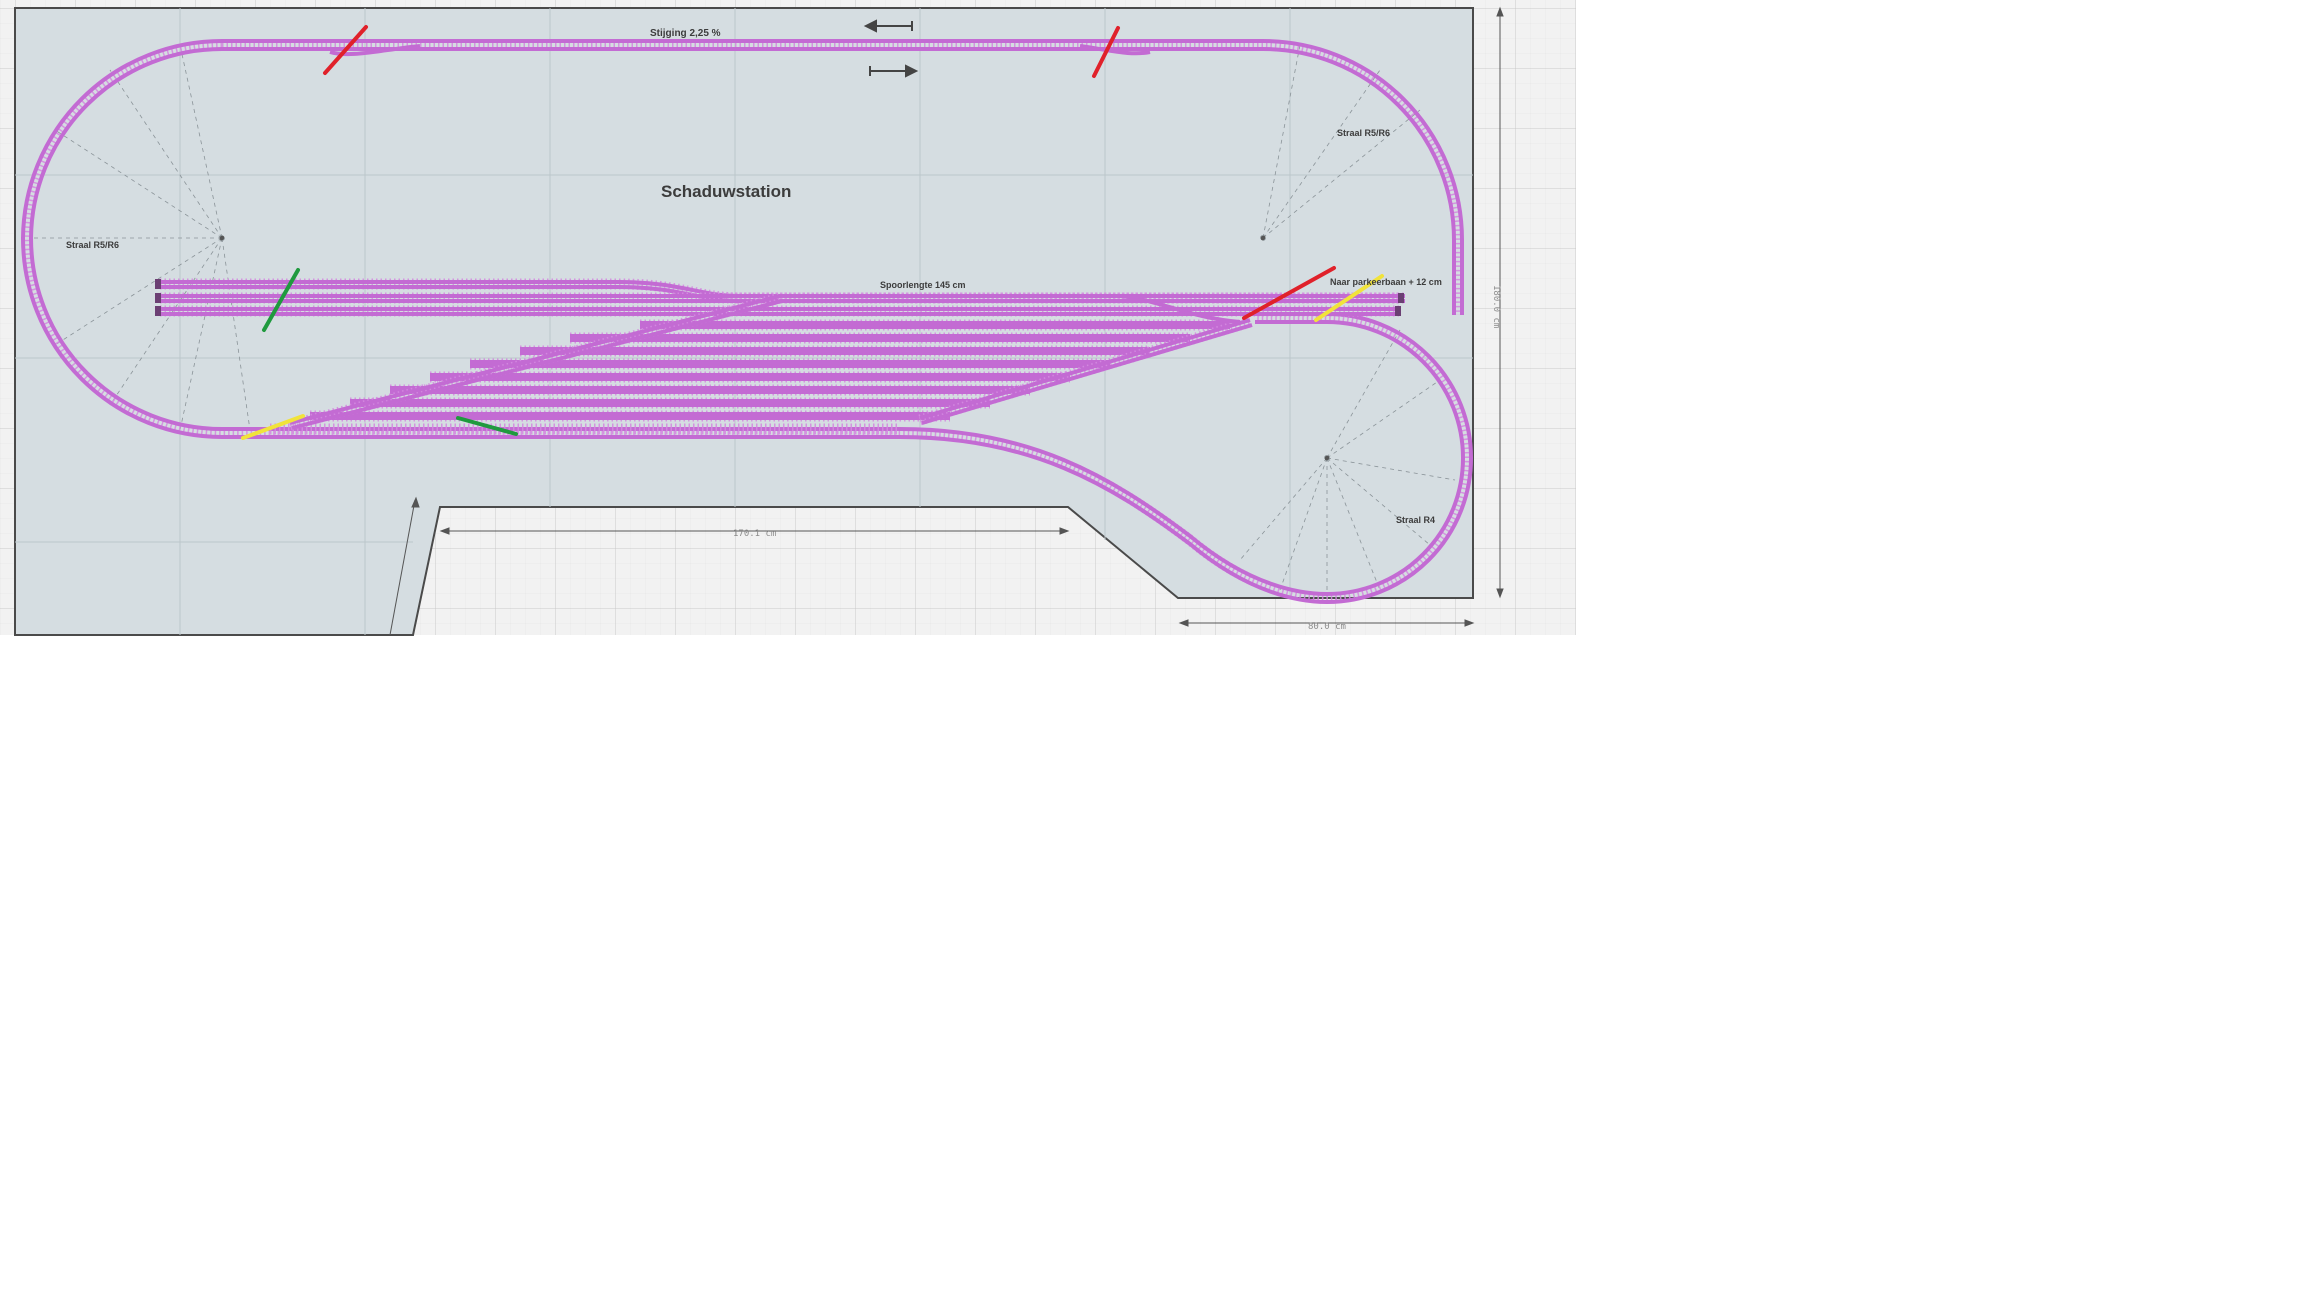 The image size is (2304, 1296). I want to click on radius-left-label: Straal R5/R6, so click(92, 245).